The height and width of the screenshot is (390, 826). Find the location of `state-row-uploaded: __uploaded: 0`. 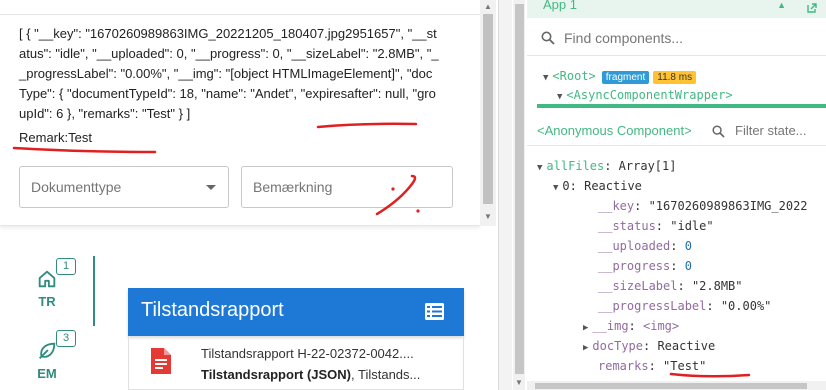

state-row-uploaded: __uploaded: 0 is located at coordinates (645, 246).